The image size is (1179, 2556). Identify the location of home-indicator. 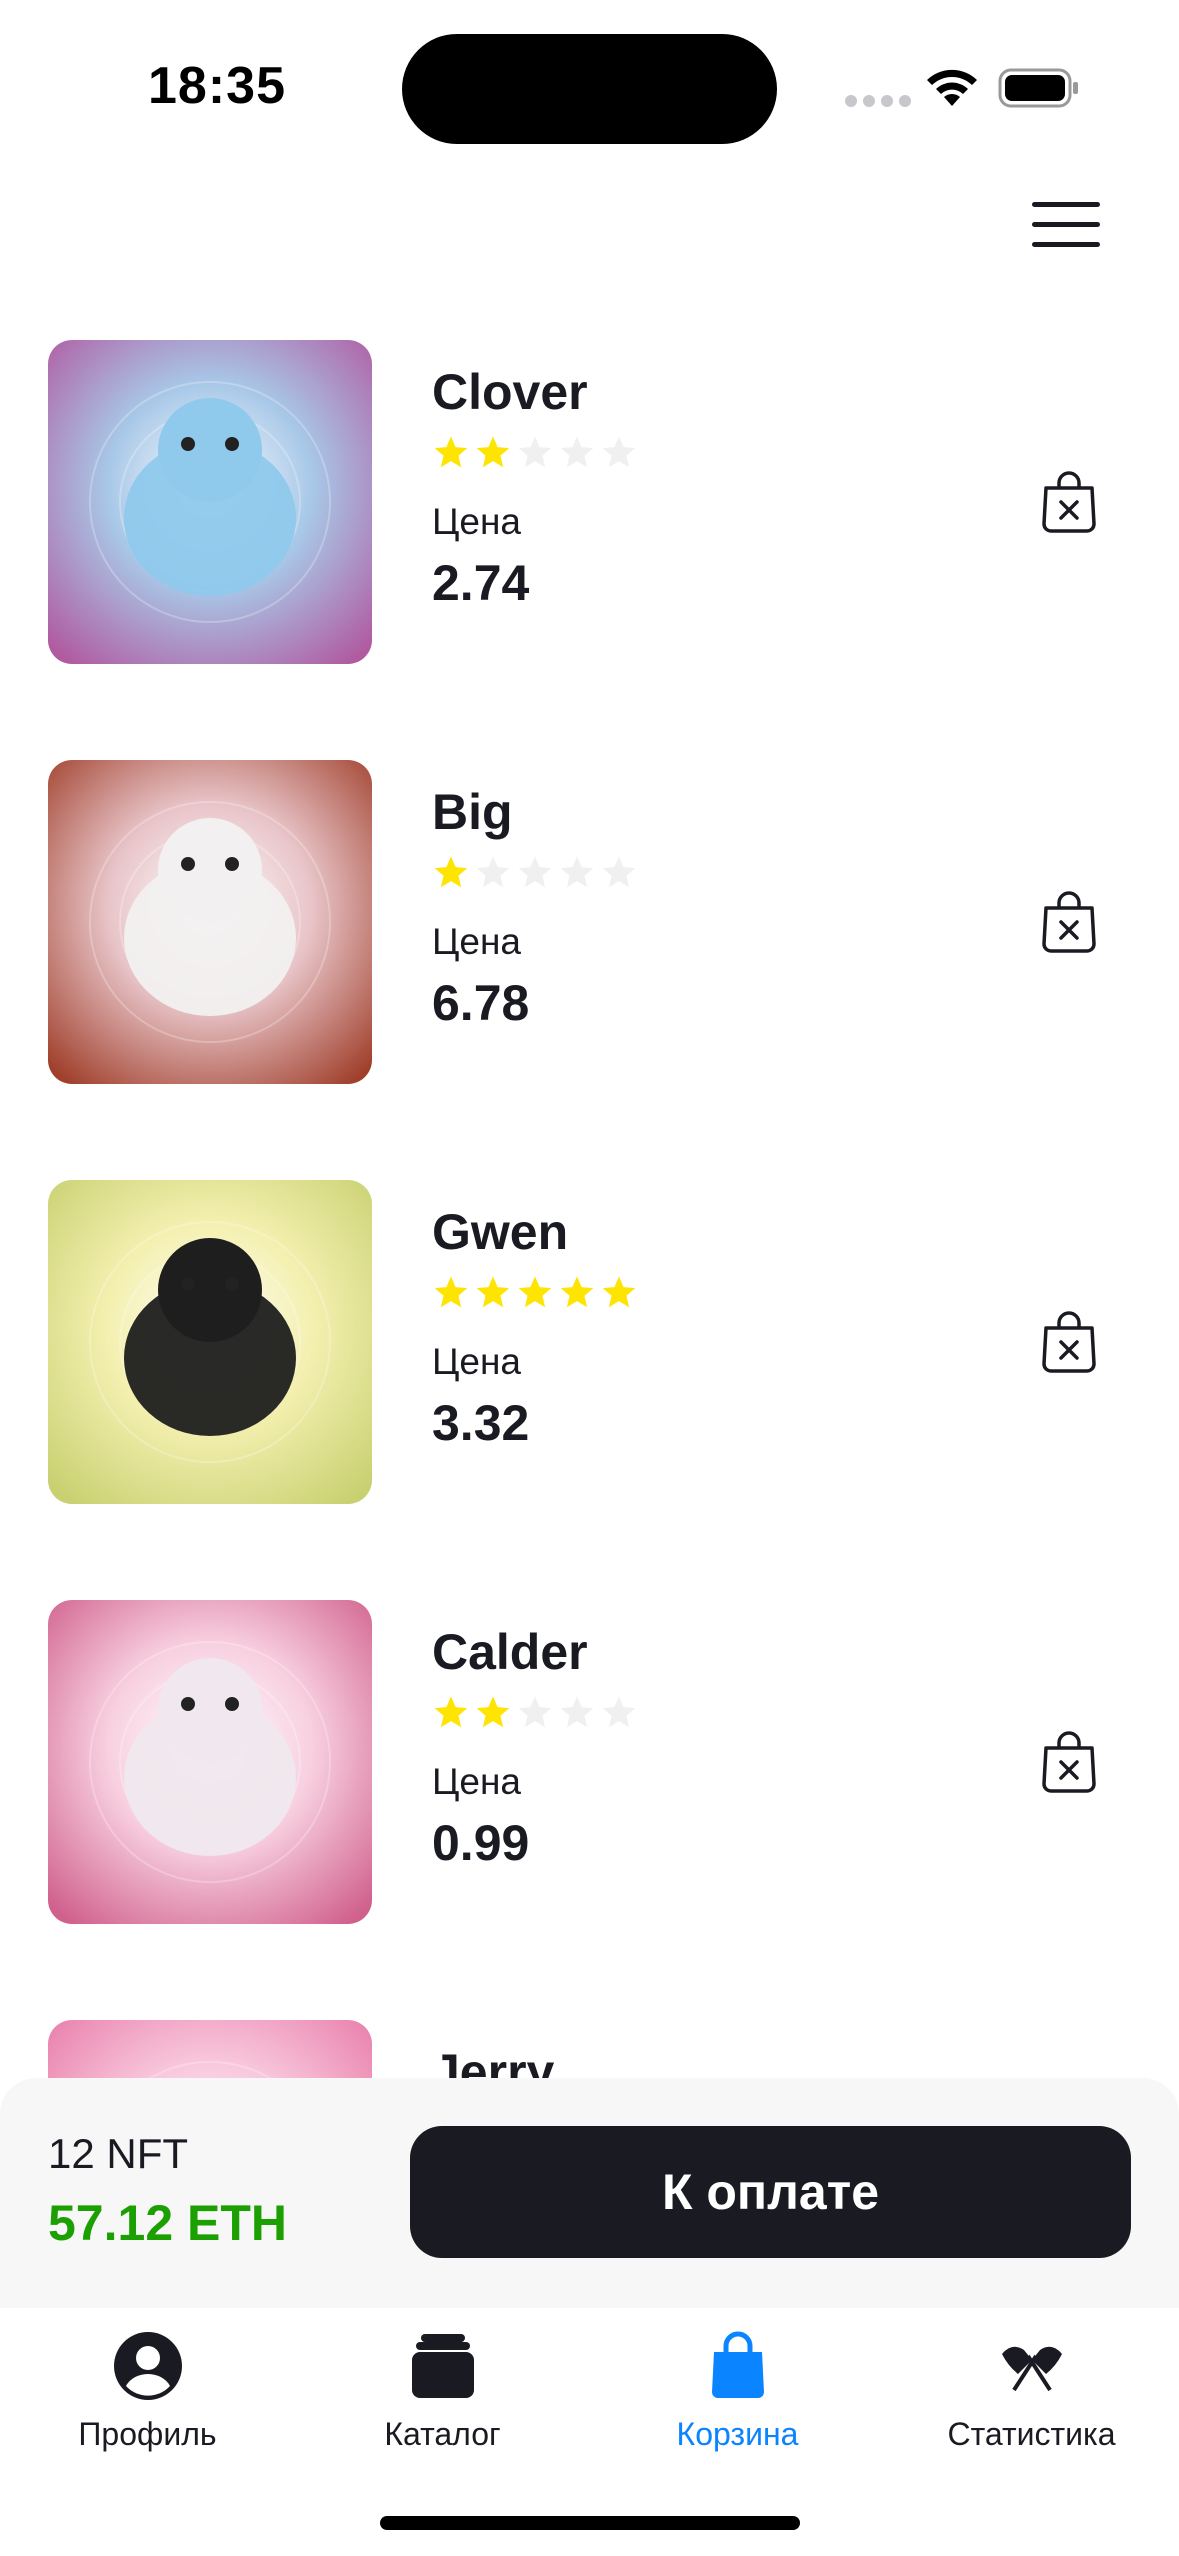
(590, 2523).